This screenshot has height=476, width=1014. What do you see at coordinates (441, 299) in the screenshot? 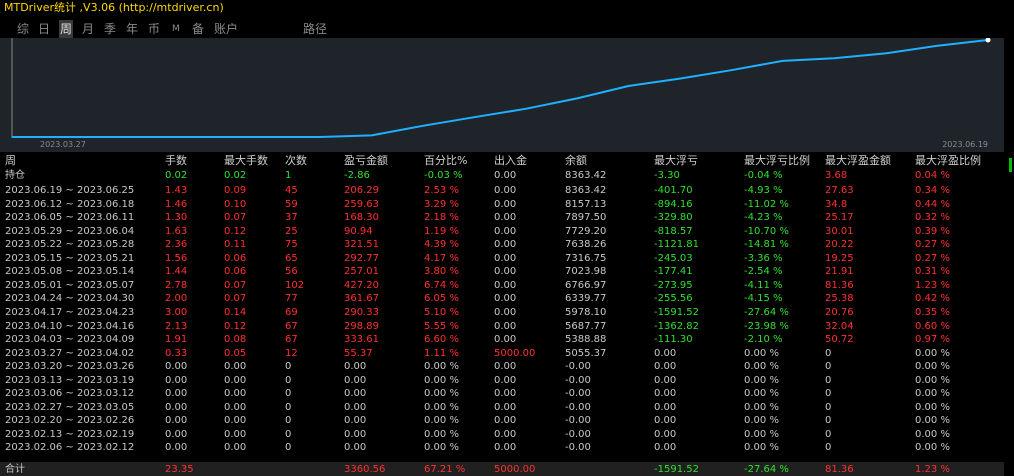
I see `cell-pct: 6.05 %` at bounding box center [441, 299].